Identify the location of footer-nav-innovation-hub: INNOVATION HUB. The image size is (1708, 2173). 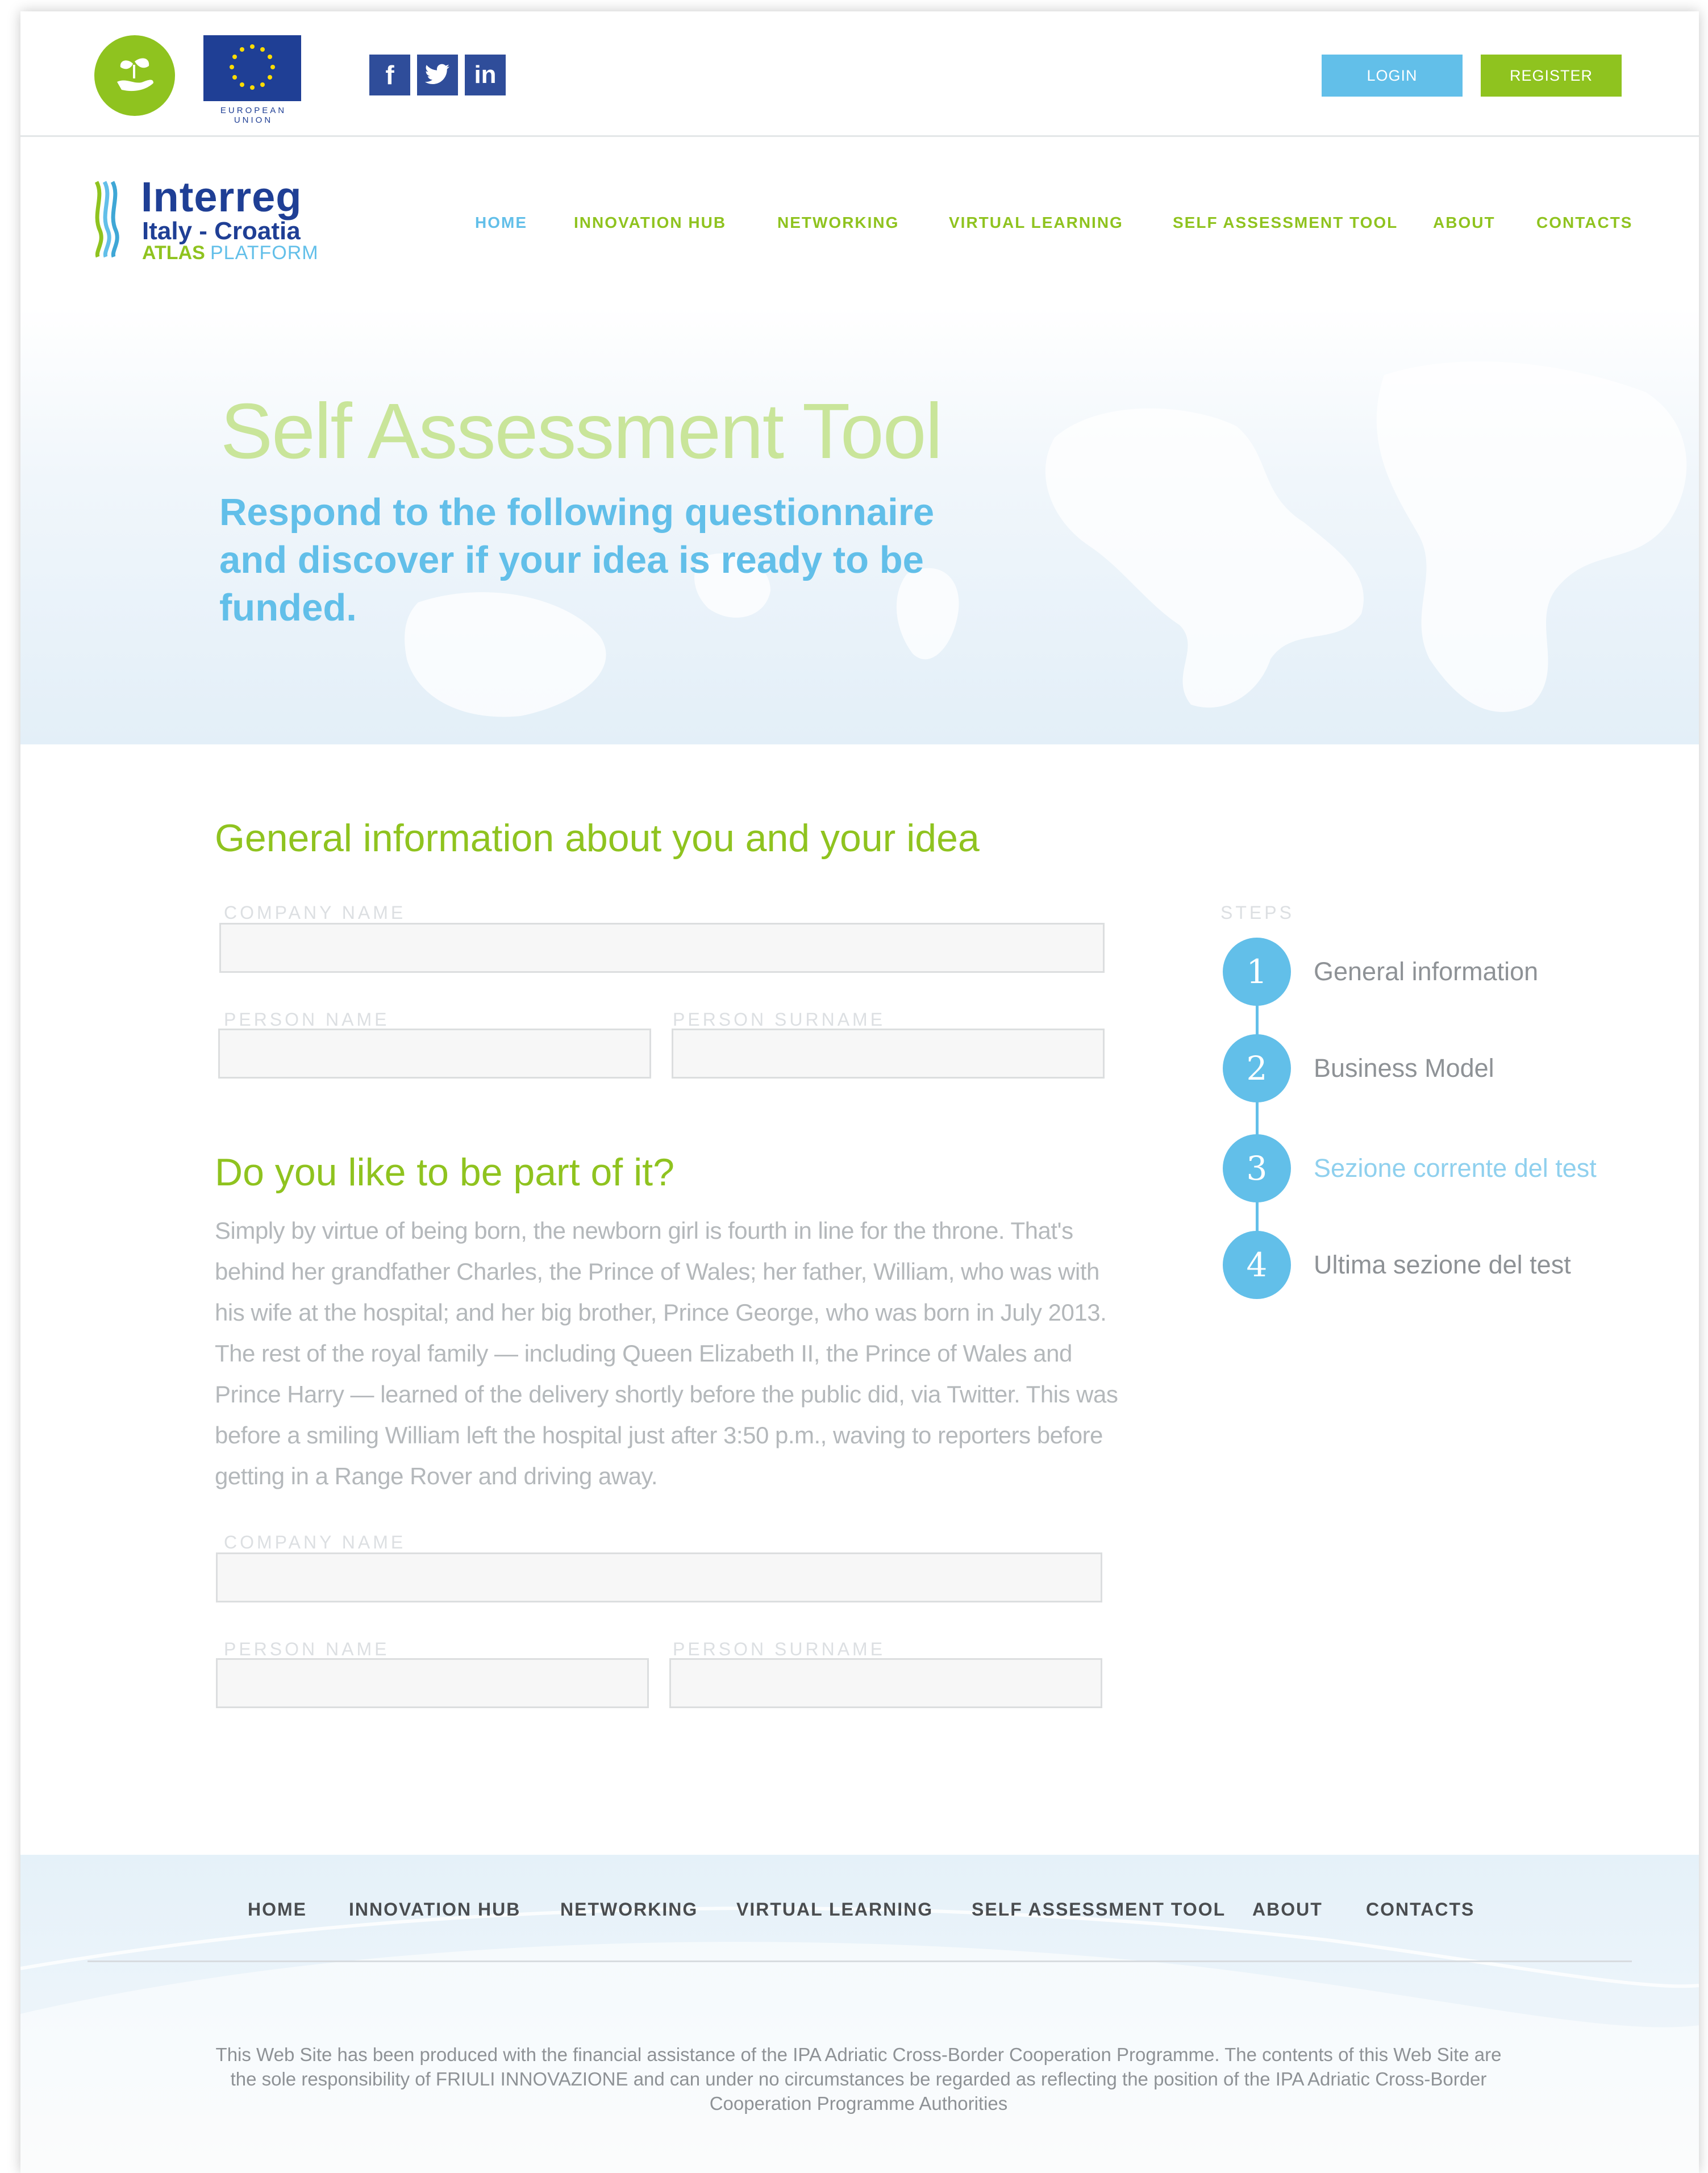
(435, 1910).